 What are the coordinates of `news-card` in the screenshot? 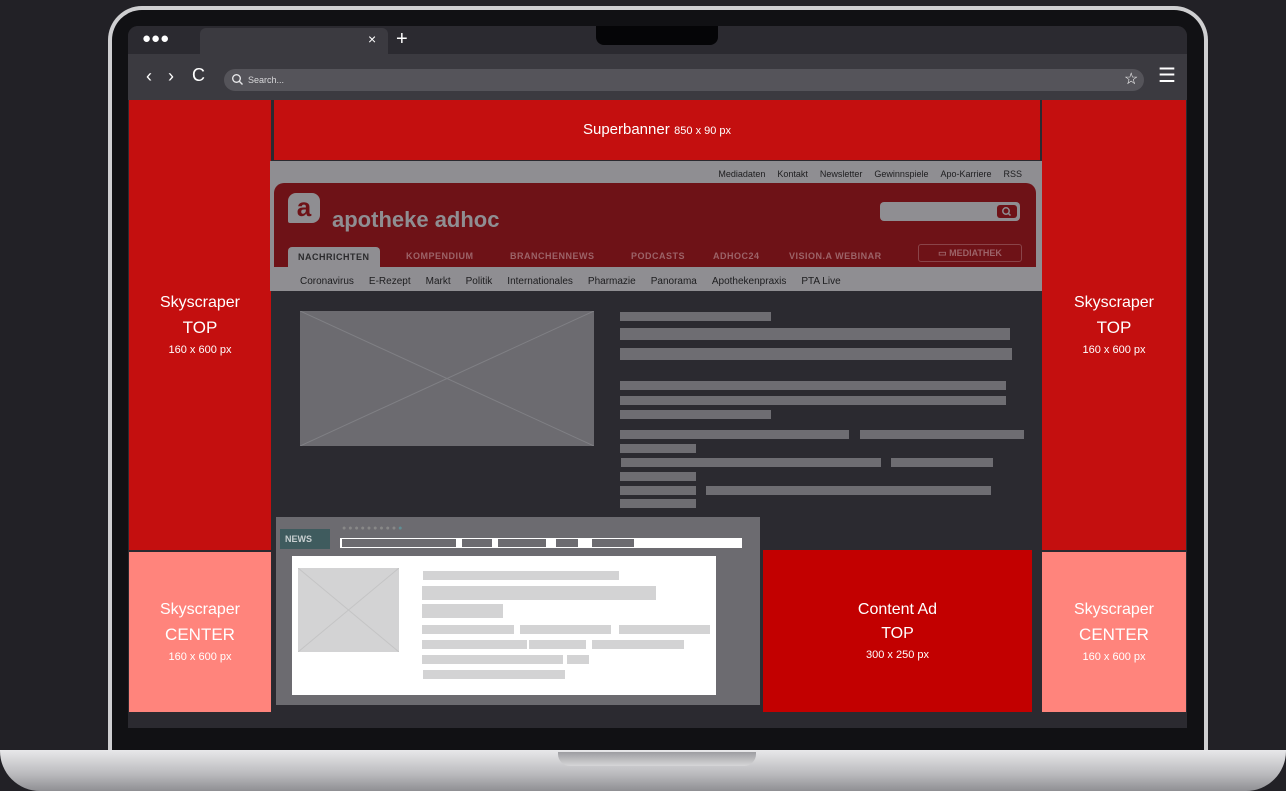 It's located at (504, 625).